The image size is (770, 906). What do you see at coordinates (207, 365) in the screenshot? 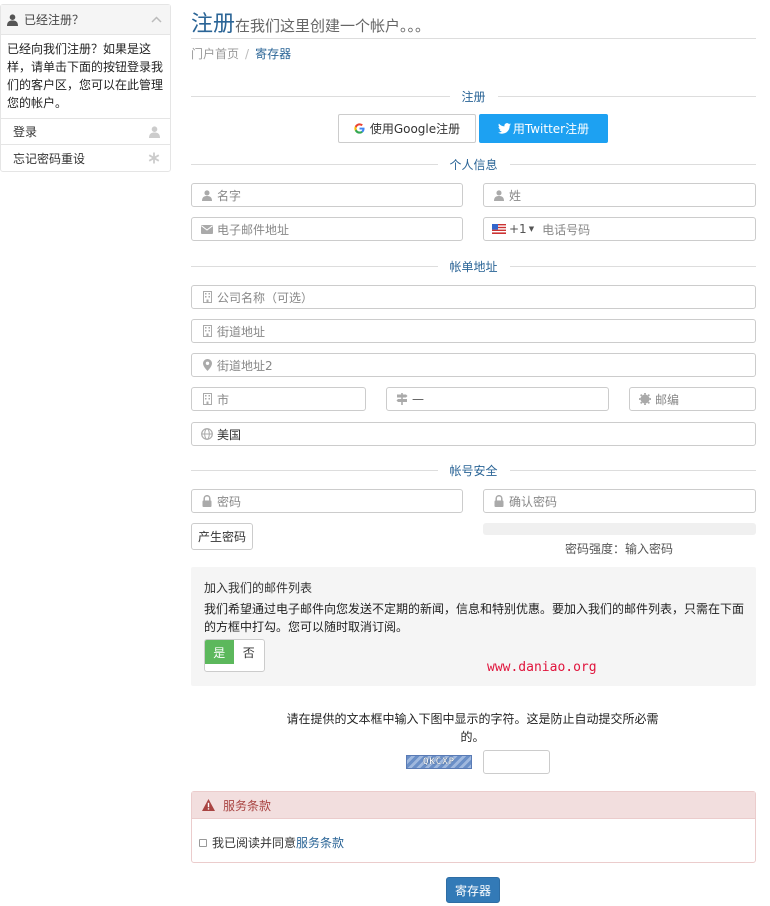
I see `map-marker-icon` at bounding box center [207, 365].